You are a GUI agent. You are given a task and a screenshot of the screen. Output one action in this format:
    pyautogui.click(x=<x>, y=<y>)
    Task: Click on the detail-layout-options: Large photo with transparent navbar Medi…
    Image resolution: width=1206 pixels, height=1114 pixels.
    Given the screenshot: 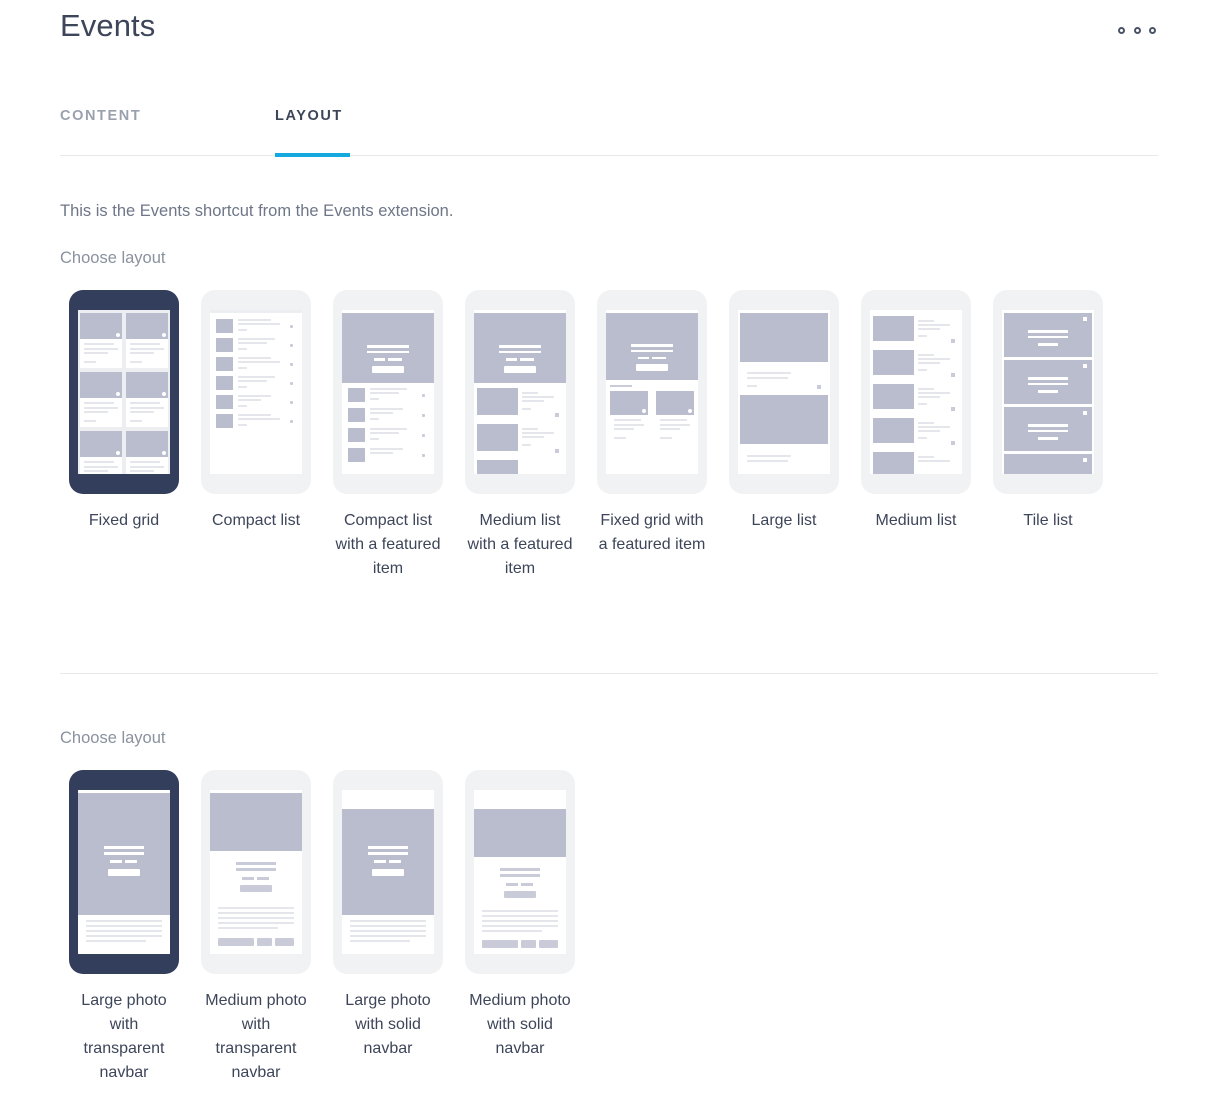 What is the action you would take?
    pyautogui.click(x=322, y=927)
    